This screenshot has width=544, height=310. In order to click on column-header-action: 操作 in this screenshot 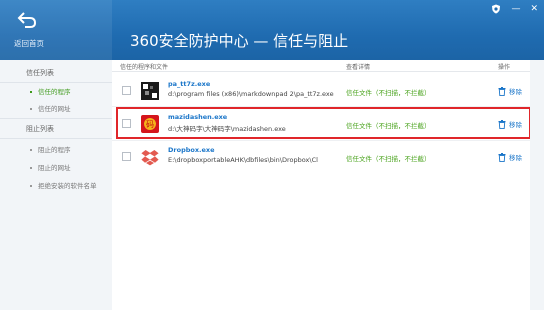, I will do `click(504, 67)`.